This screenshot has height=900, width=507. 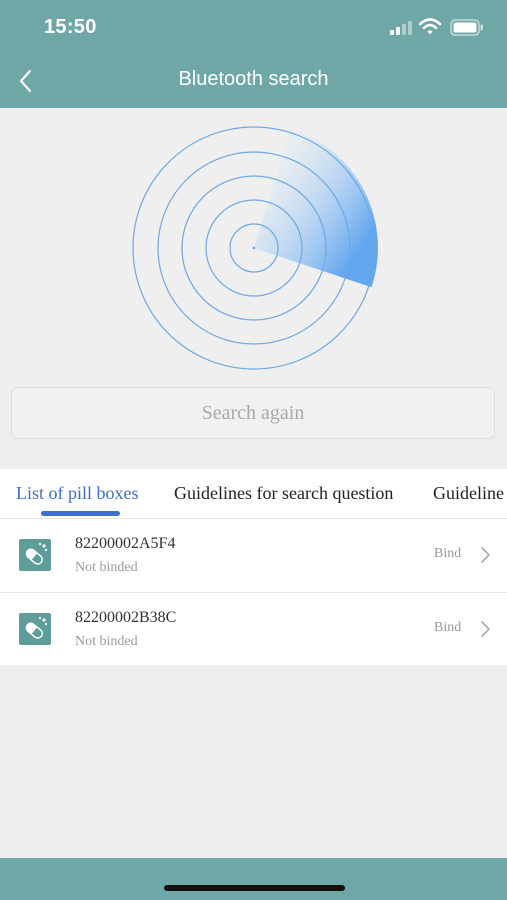 I want to click on device-id: 82200002A5F4, so click(x=125, y=543).